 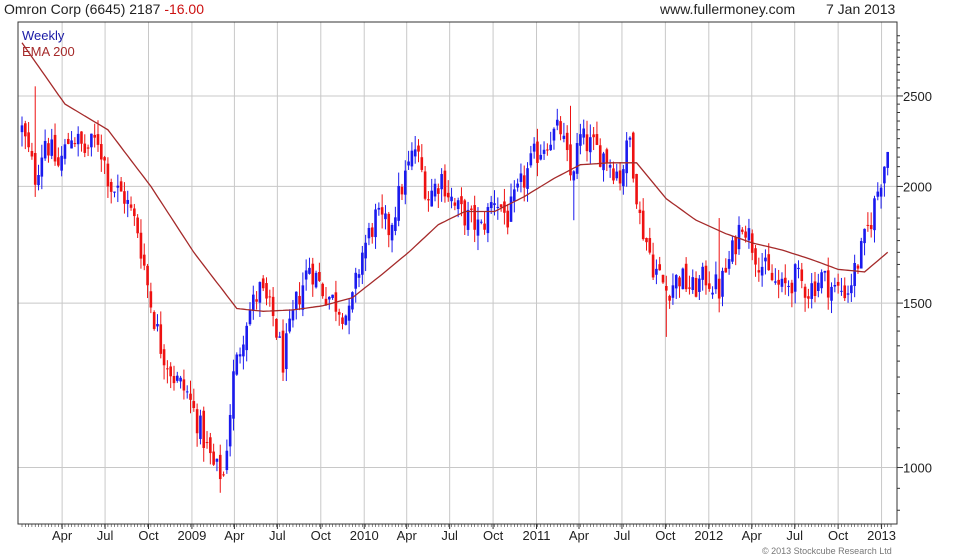 What do you see at coordinates (917, 303) in the screenshot?
I see `y-tick-label: 1500` at bounding box center [917, 303].